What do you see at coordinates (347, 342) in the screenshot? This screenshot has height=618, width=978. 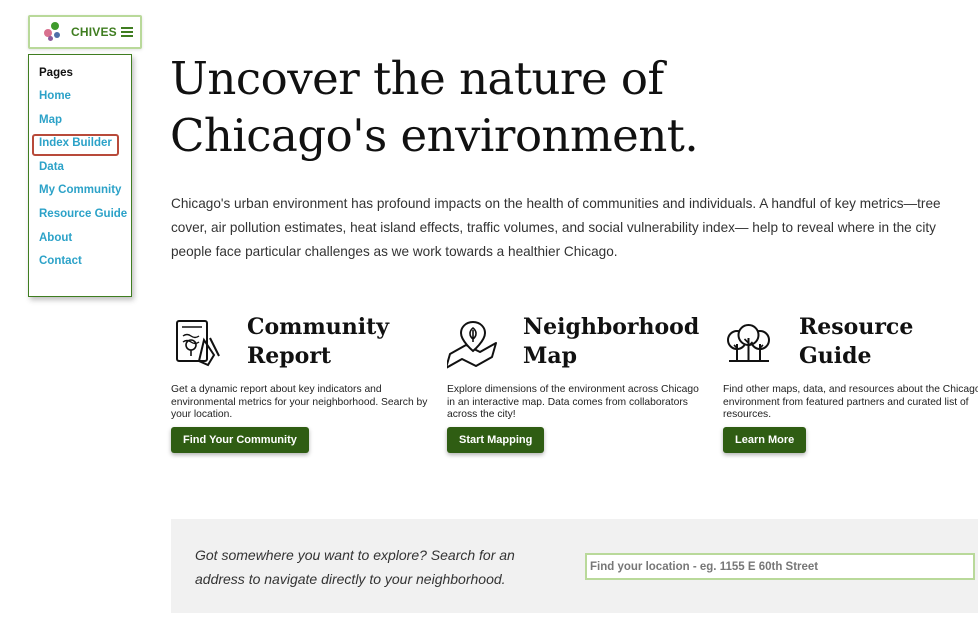 I see `card-title: Community Report` at bounding box center [347, 342].